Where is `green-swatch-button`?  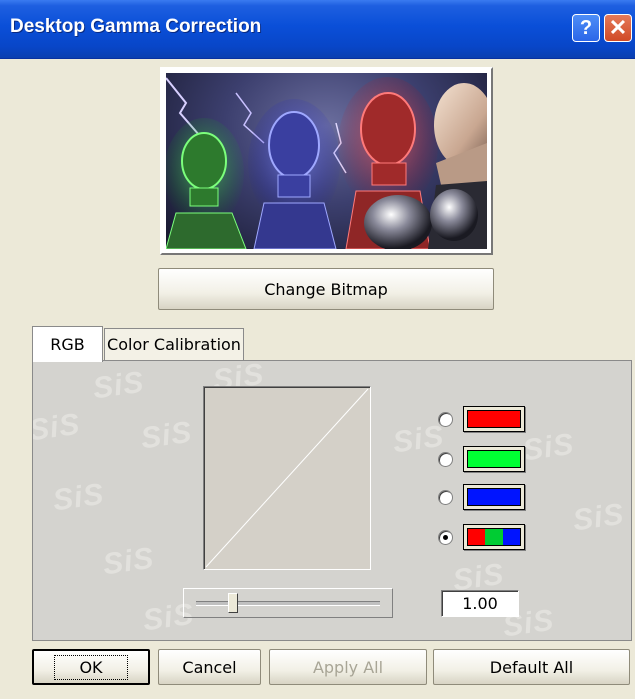
green-swatch-button is located at coordinates (494, 459).